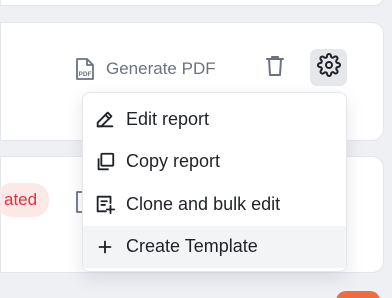  Describe the element at coordinates (105, 204) in the screenshot. I see `clone-edit-icon` at that location.